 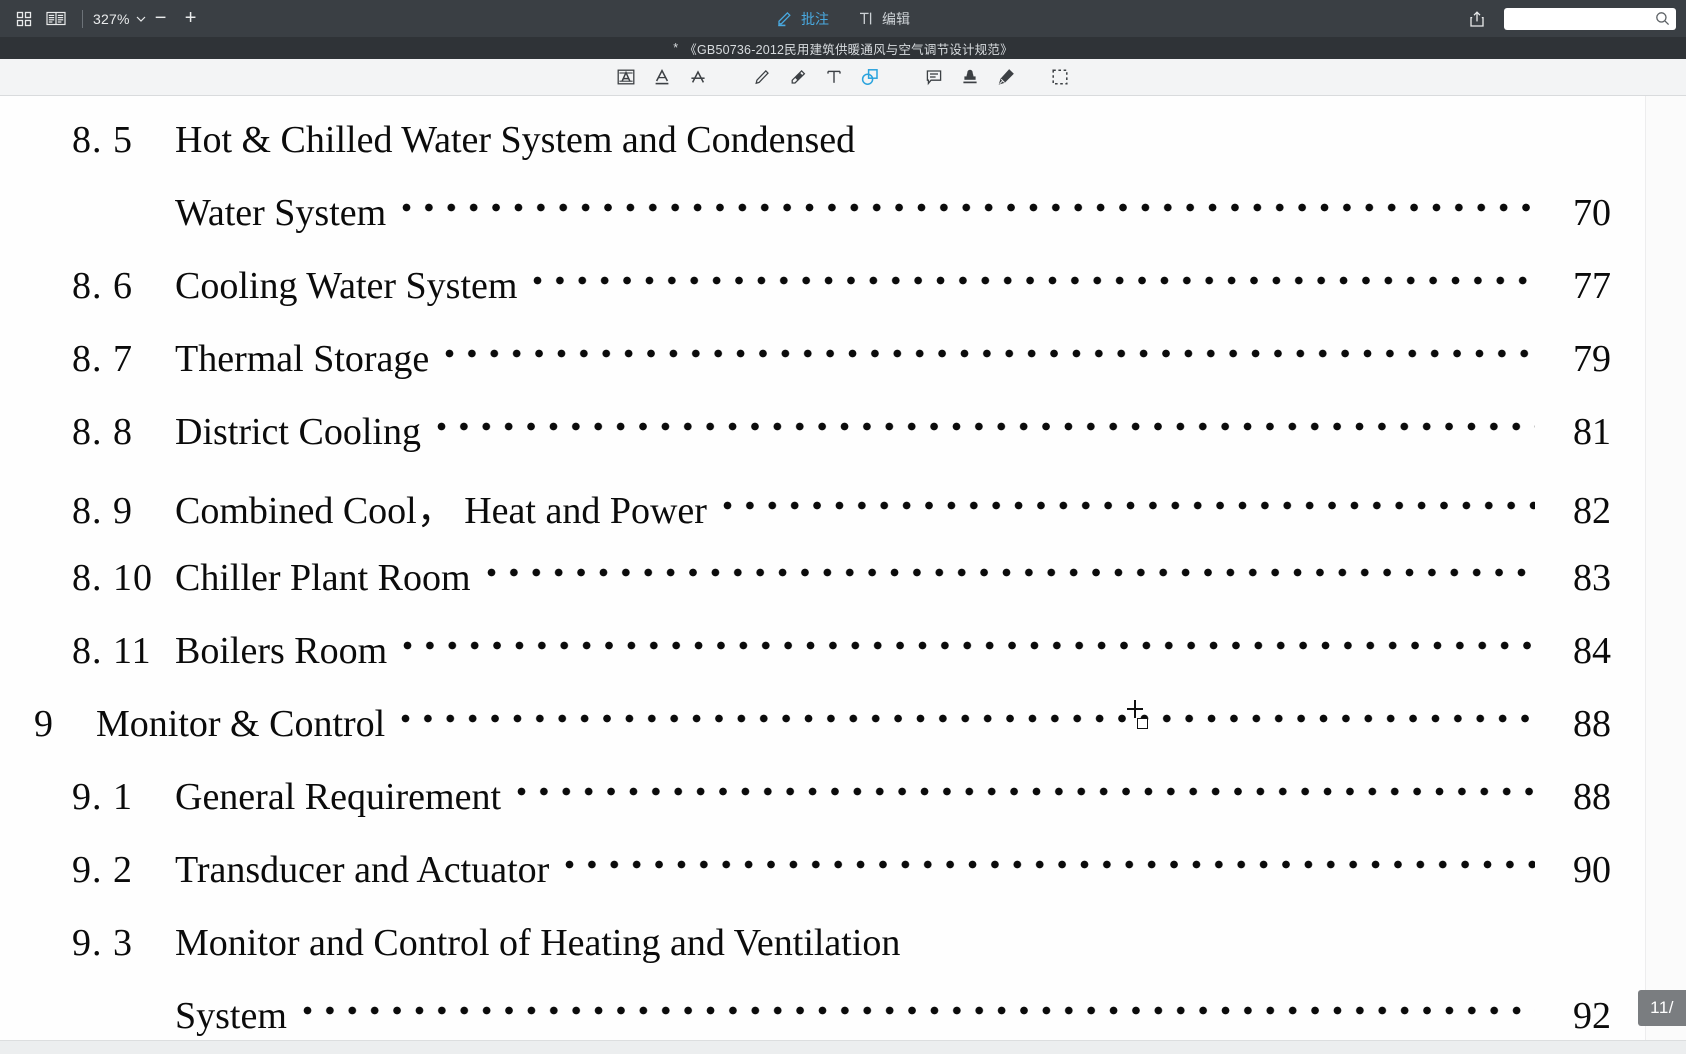 What do you see at coordinates (112, 651) in the screenshot?
I see `toc-entry-number: 8. 11` at bounding box center [112, 651].